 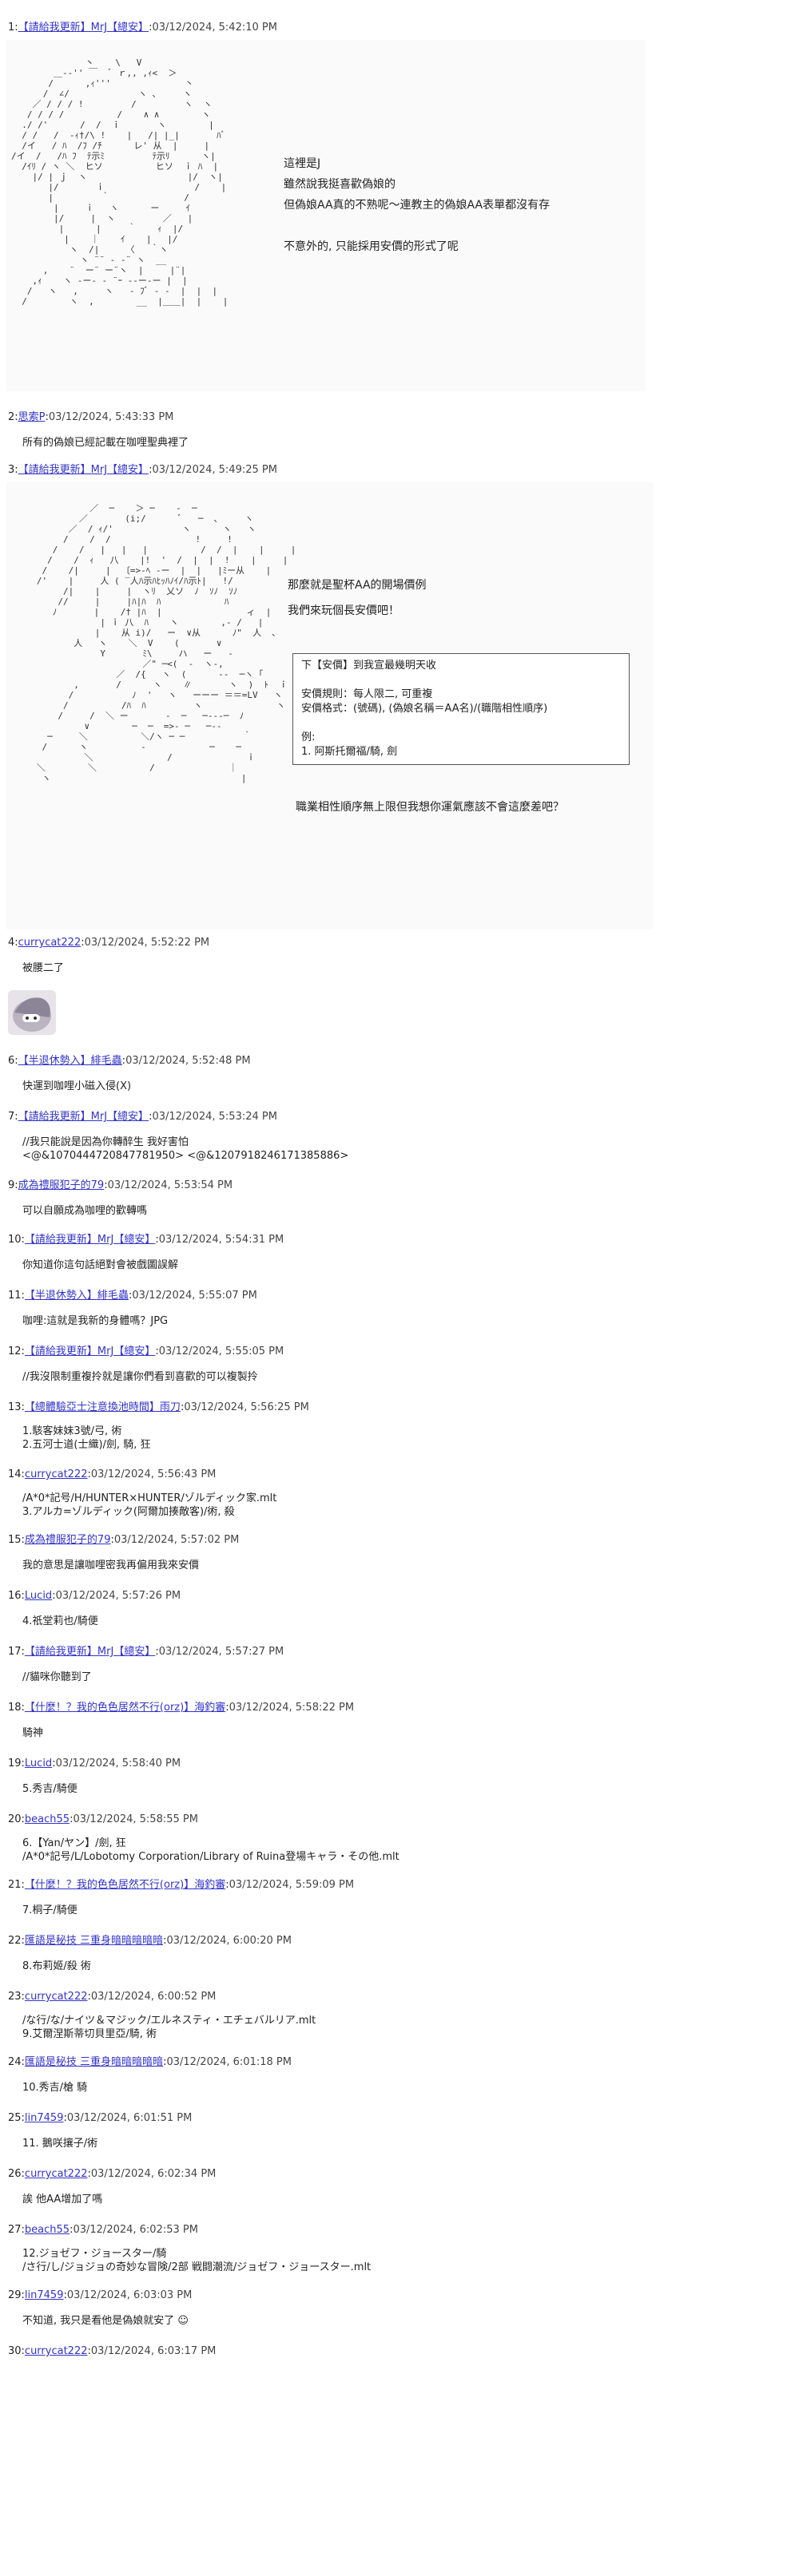 What do you see at coordinates (221, 1351) in the screenshot?
I see `post-date: 03/12/2024, 5:55:05 PM` at bounding box center [221, 1351].